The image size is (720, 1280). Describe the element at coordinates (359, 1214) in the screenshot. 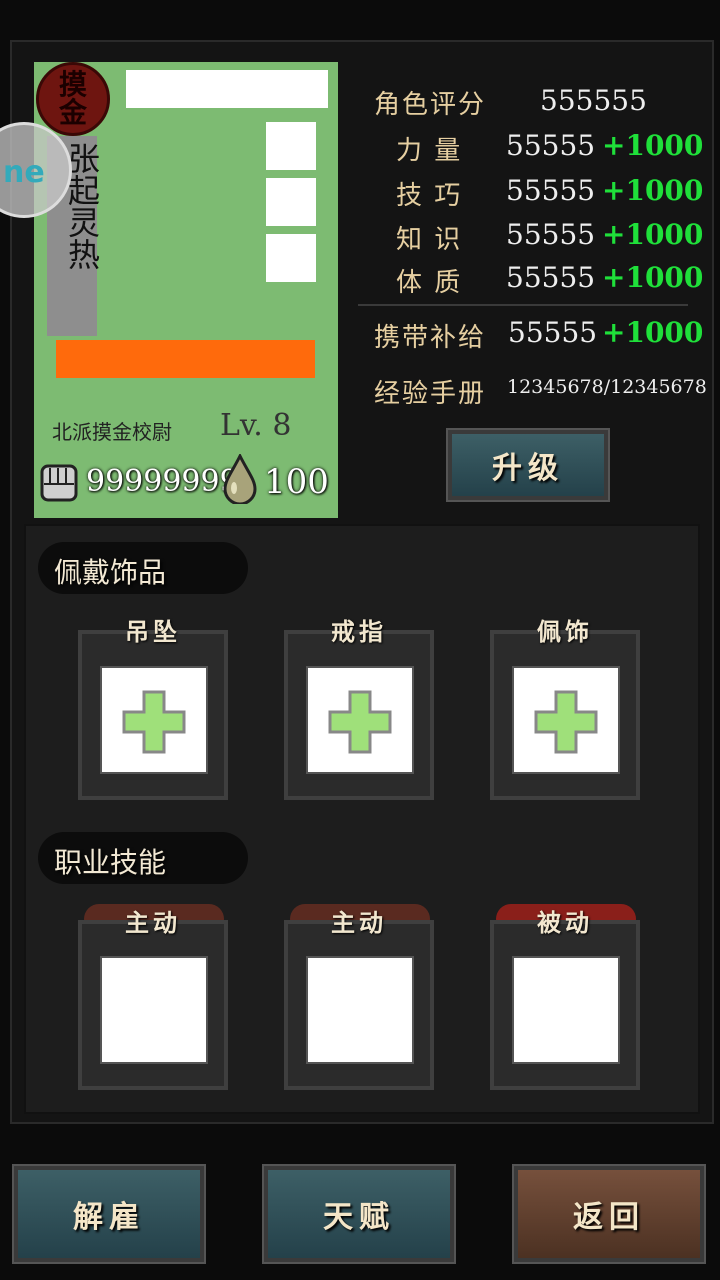

I see `talent-button: 天赋` at that location.